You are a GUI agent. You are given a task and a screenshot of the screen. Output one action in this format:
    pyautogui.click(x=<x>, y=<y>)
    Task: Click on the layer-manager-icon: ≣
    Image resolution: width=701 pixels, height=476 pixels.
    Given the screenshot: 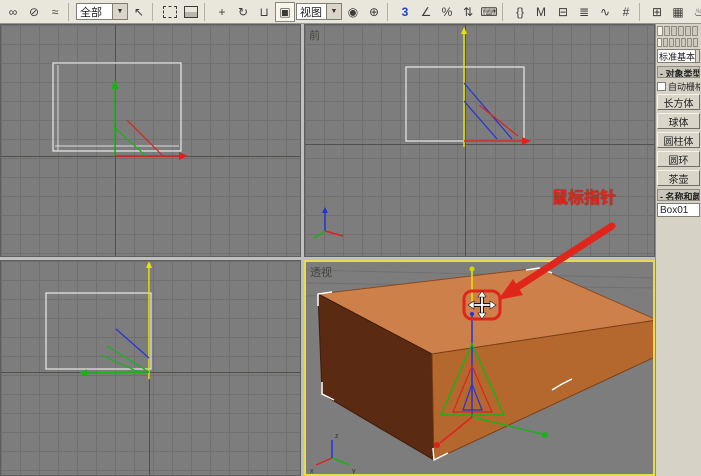 What is the action you would take?
    pyautogui.click(x=584, y=12)
    